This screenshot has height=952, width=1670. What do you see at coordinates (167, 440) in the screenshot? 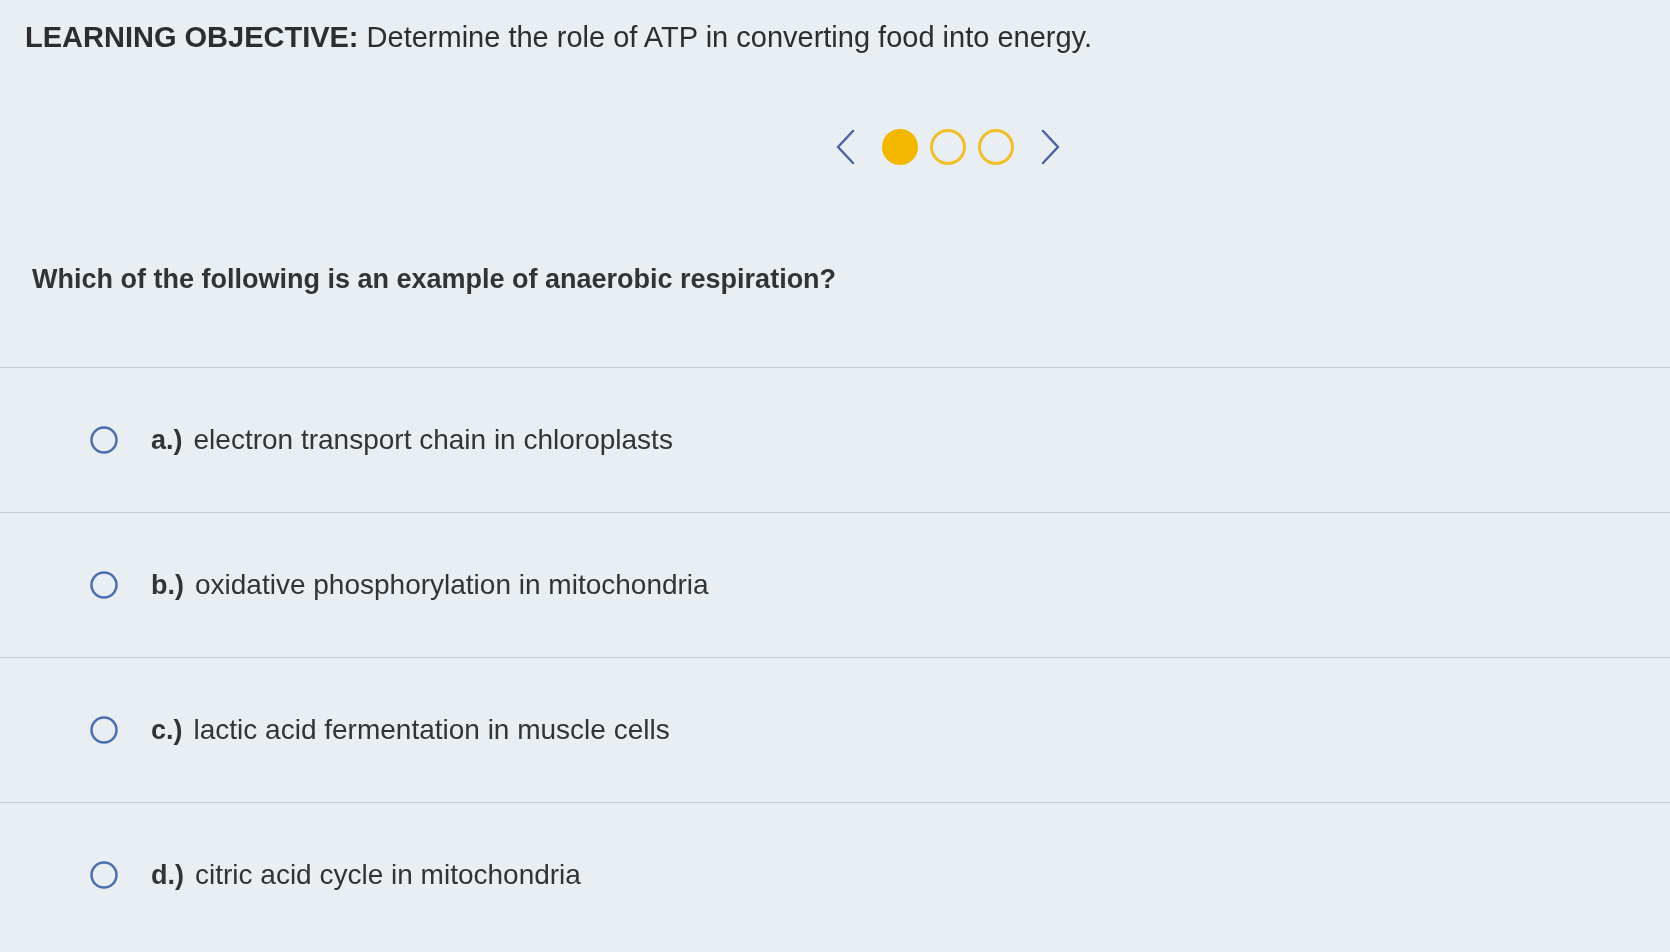
I see `option-letter: a.)` at bounding box center [167, 440].